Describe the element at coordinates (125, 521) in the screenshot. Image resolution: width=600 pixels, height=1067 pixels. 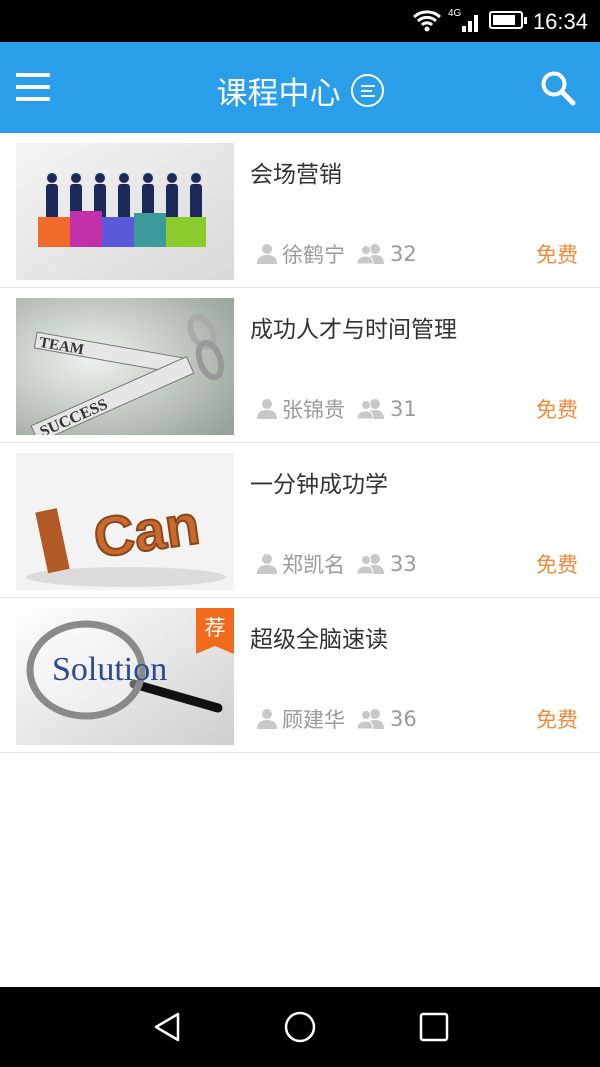
I see `course-thumbnail-i-can: I Can` at that location.